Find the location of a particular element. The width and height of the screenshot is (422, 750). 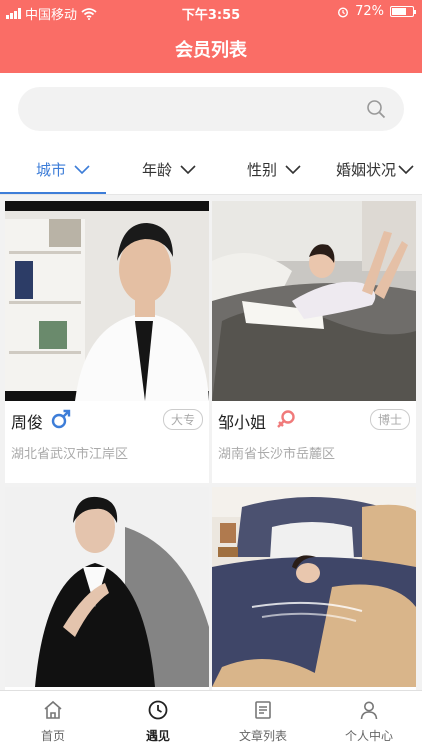

filter-gender: 性别 is located at coordinates (274, 169).